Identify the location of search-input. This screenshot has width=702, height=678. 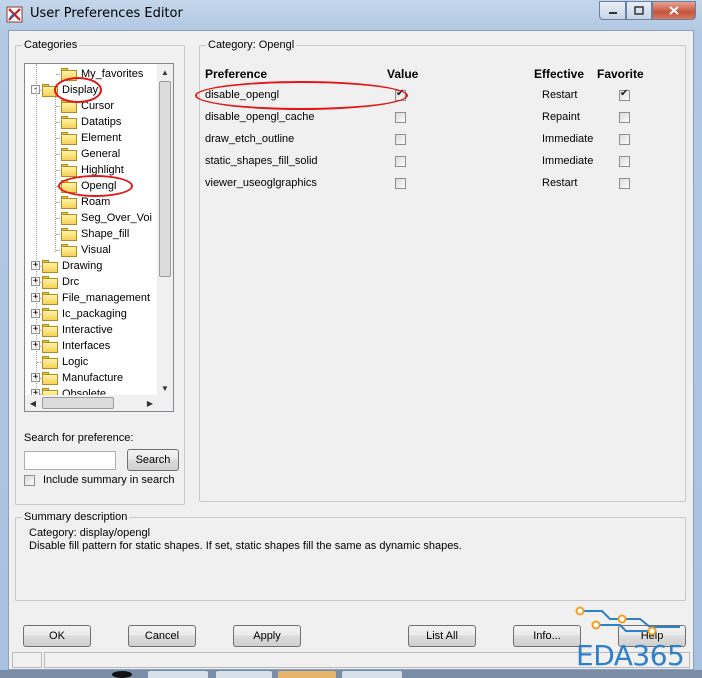
(70, 460).